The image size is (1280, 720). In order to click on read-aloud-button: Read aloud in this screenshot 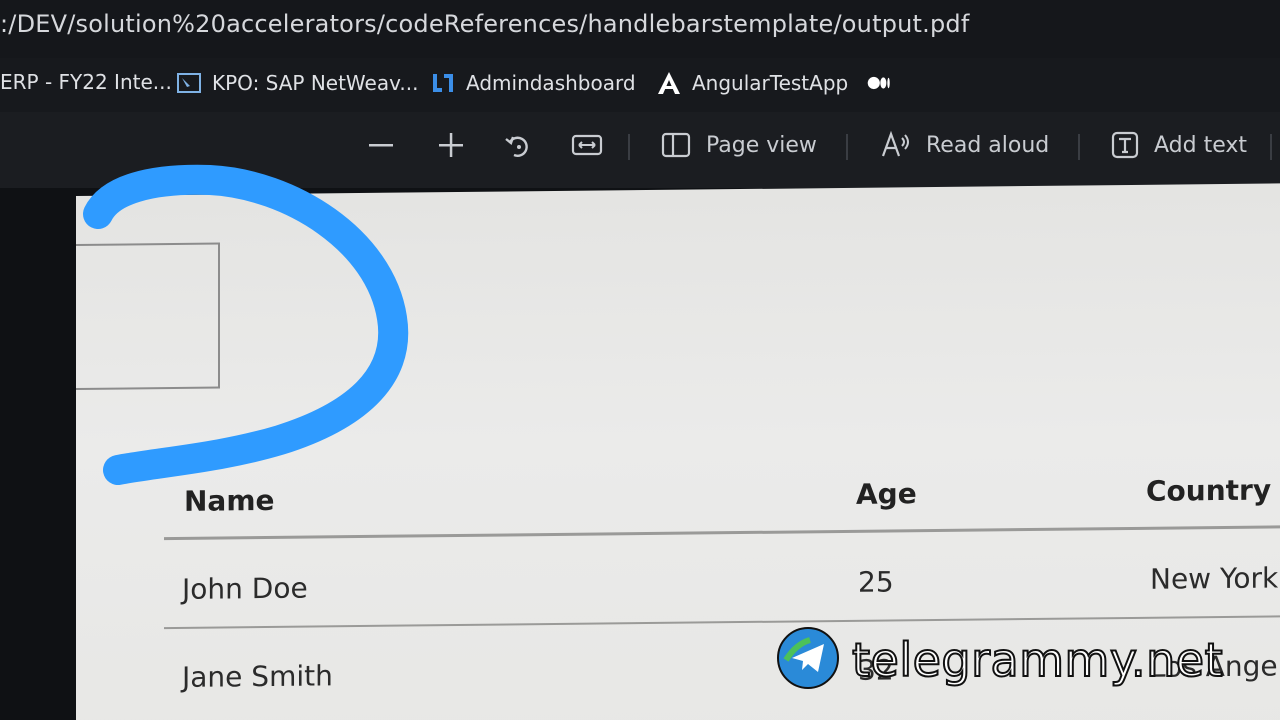, I will do `click(964, 145)`.